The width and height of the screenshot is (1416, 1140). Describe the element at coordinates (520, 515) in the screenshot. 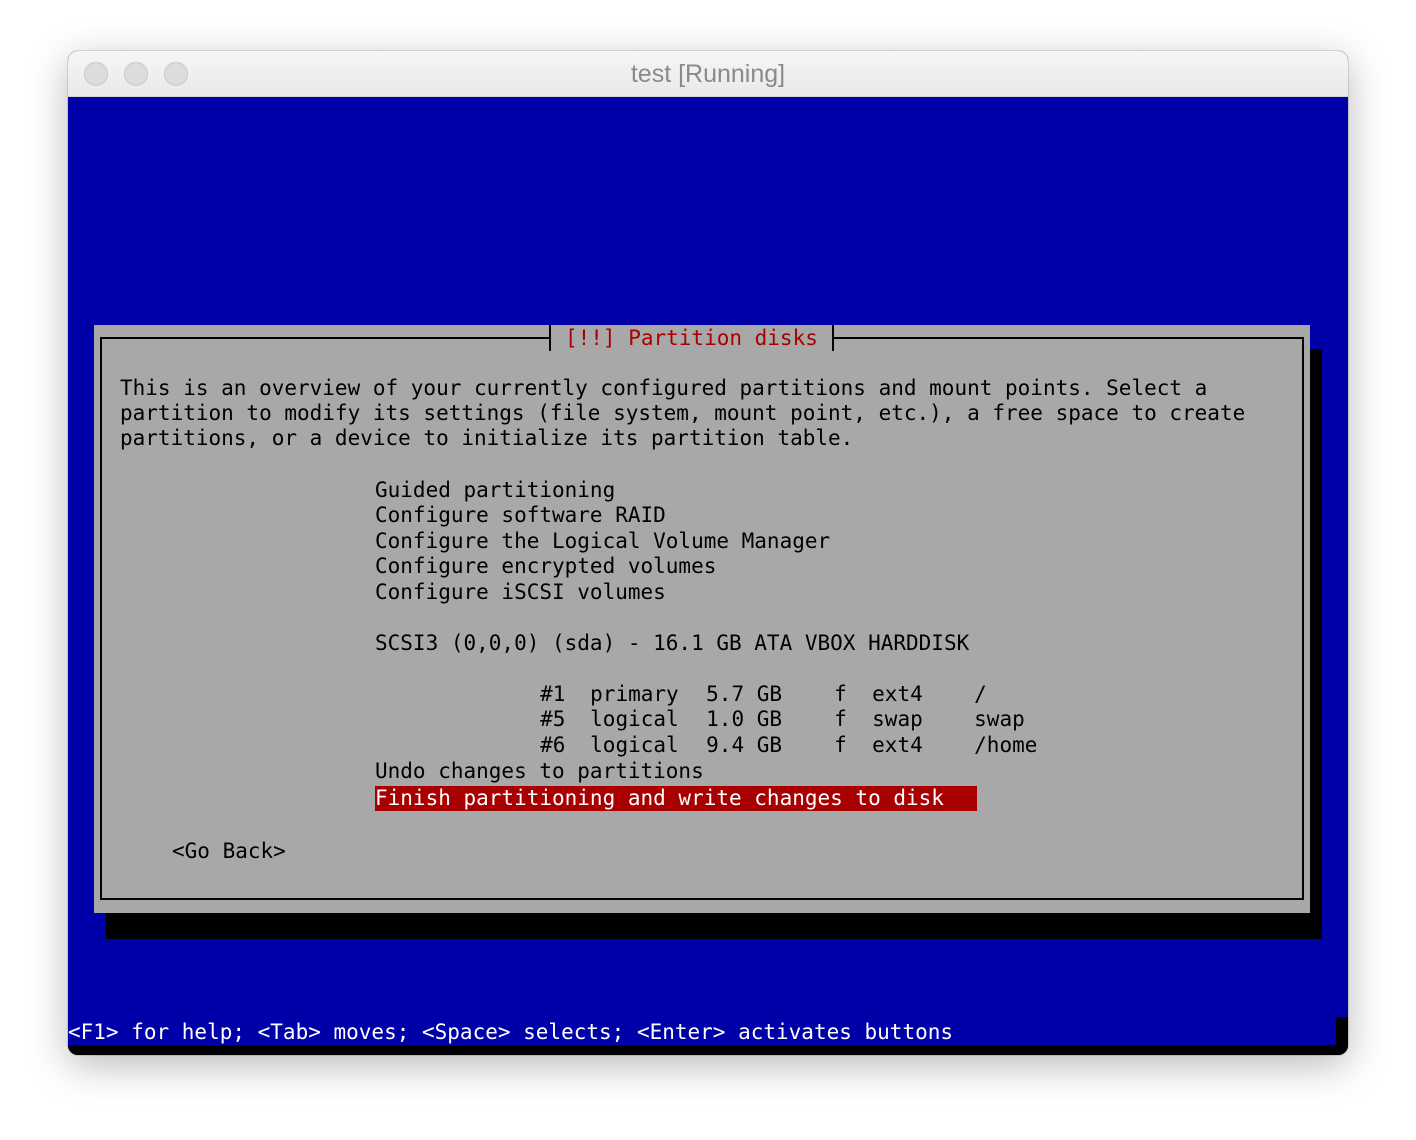

I see `menu-item-software-raid: Configure software RAID` at that location.